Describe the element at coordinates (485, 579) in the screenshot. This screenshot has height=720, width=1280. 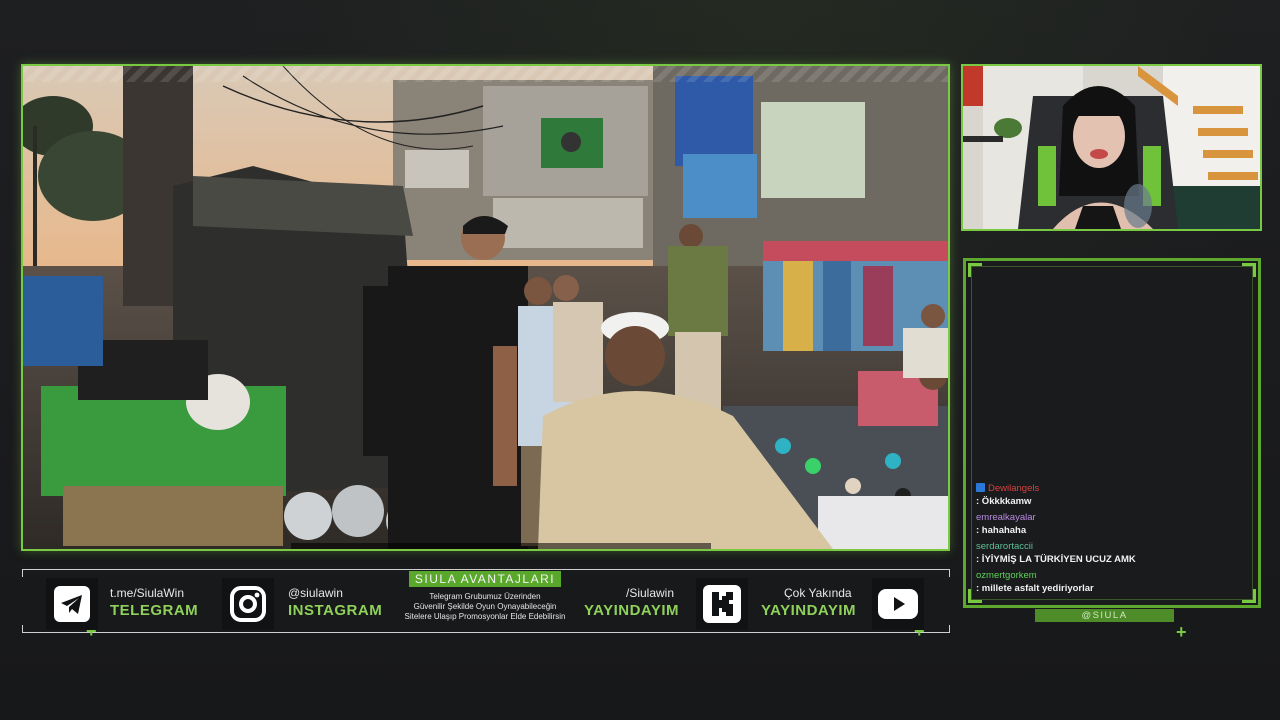
I see `promo-title: SIULA AVANTAJLARI` at that location.